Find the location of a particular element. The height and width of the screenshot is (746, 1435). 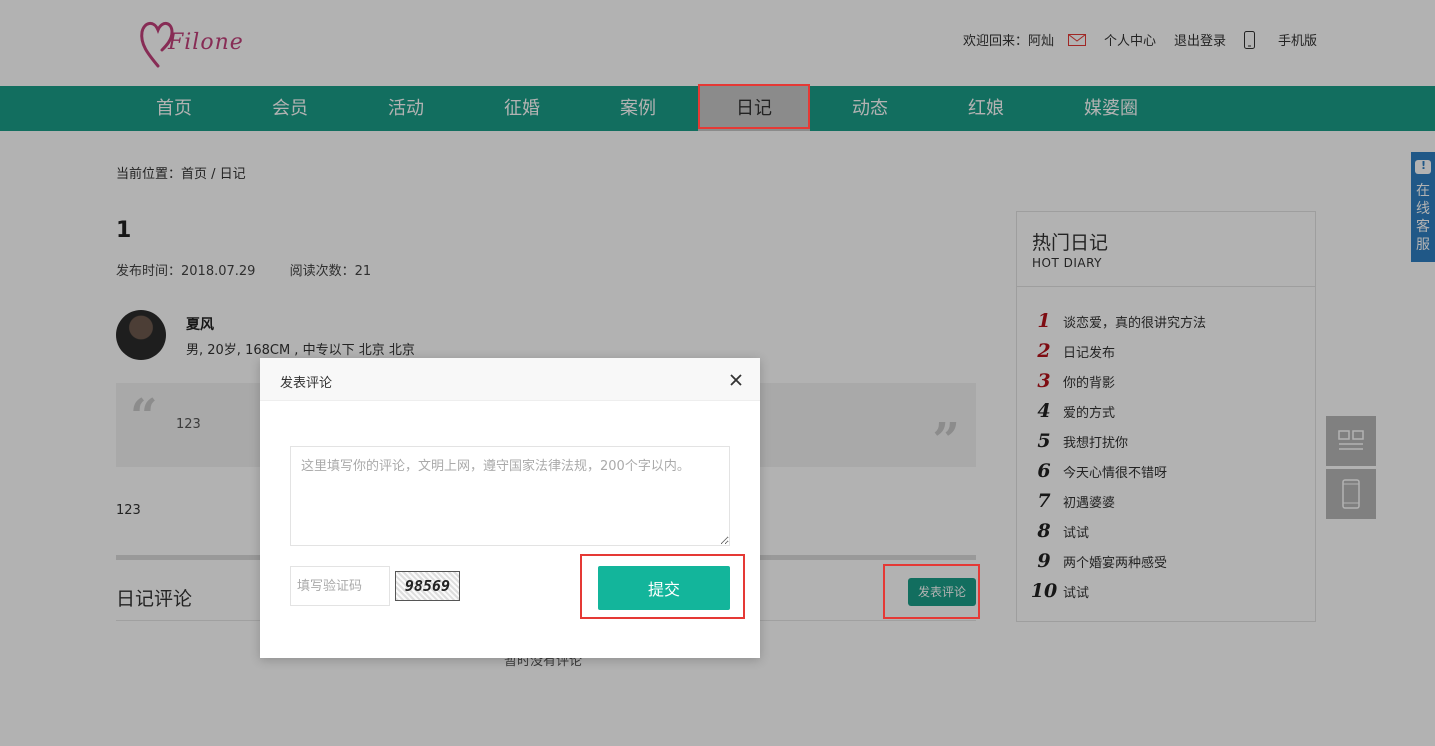

comment-dialog: 发表评论 98569 提交 is located at coordinates (510, 508).